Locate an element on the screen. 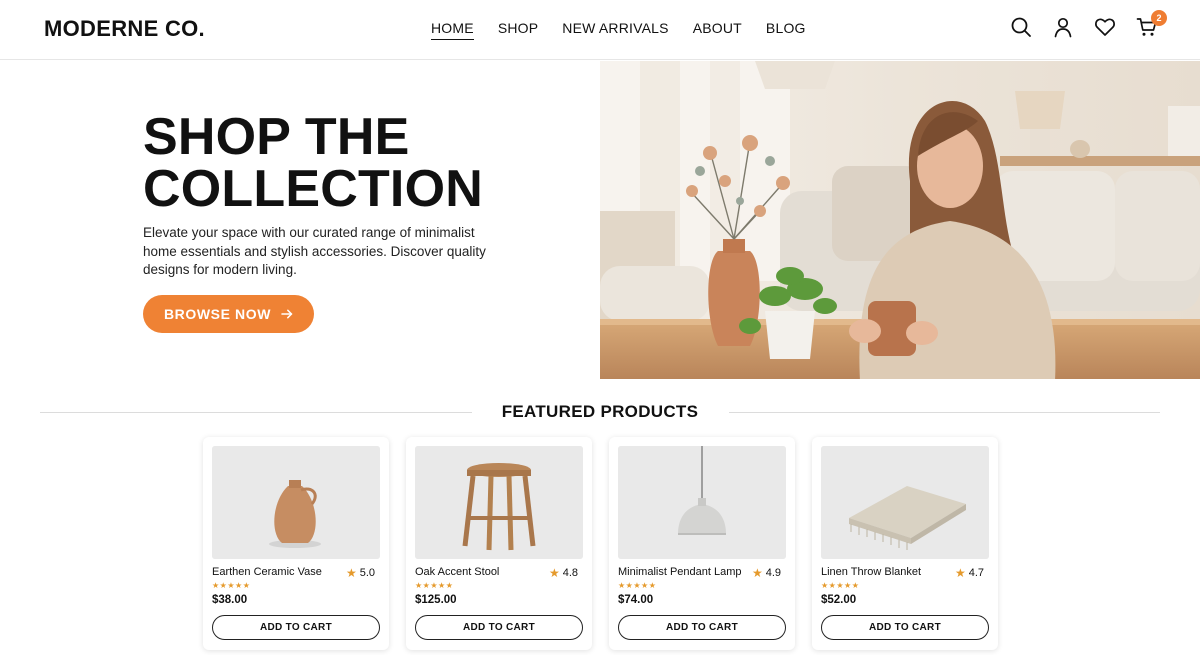  cart-icon: 2 is located at coordinates (1151, 24).